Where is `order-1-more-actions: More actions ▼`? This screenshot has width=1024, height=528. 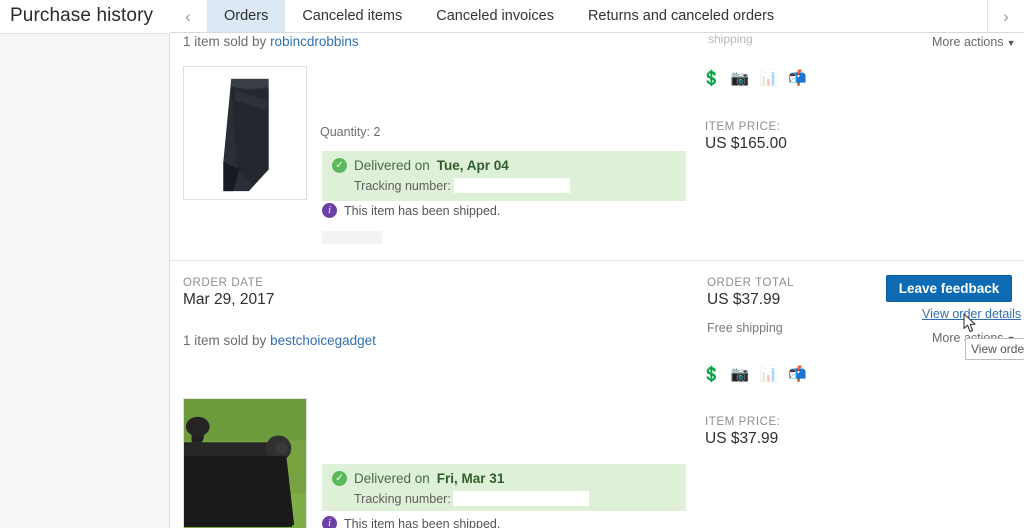 order-1-more-actions: More actions ▼ is located at coordinates (973, 42).